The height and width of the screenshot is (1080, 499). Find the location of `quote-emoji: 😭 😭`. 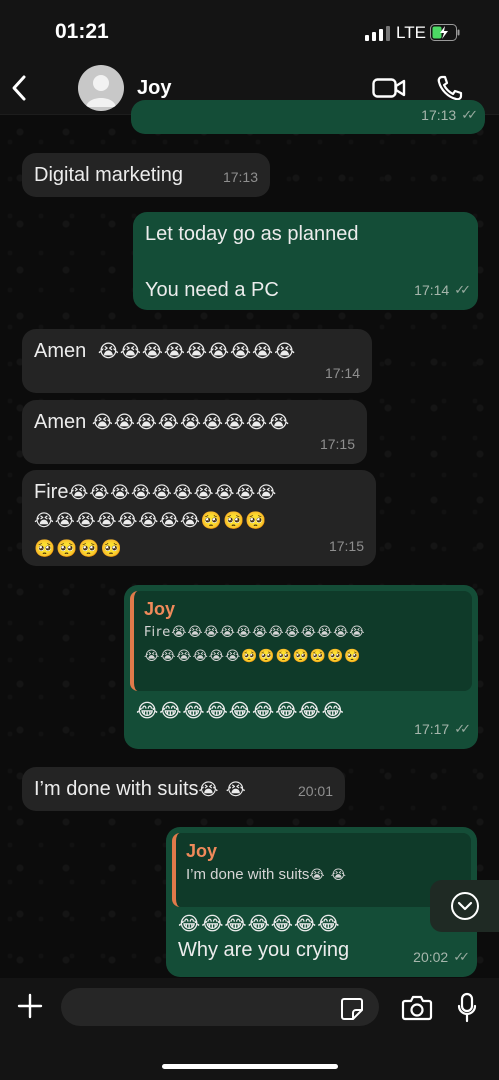

quote-emoji: 😭 😭 is located at coordinates (328, 875).